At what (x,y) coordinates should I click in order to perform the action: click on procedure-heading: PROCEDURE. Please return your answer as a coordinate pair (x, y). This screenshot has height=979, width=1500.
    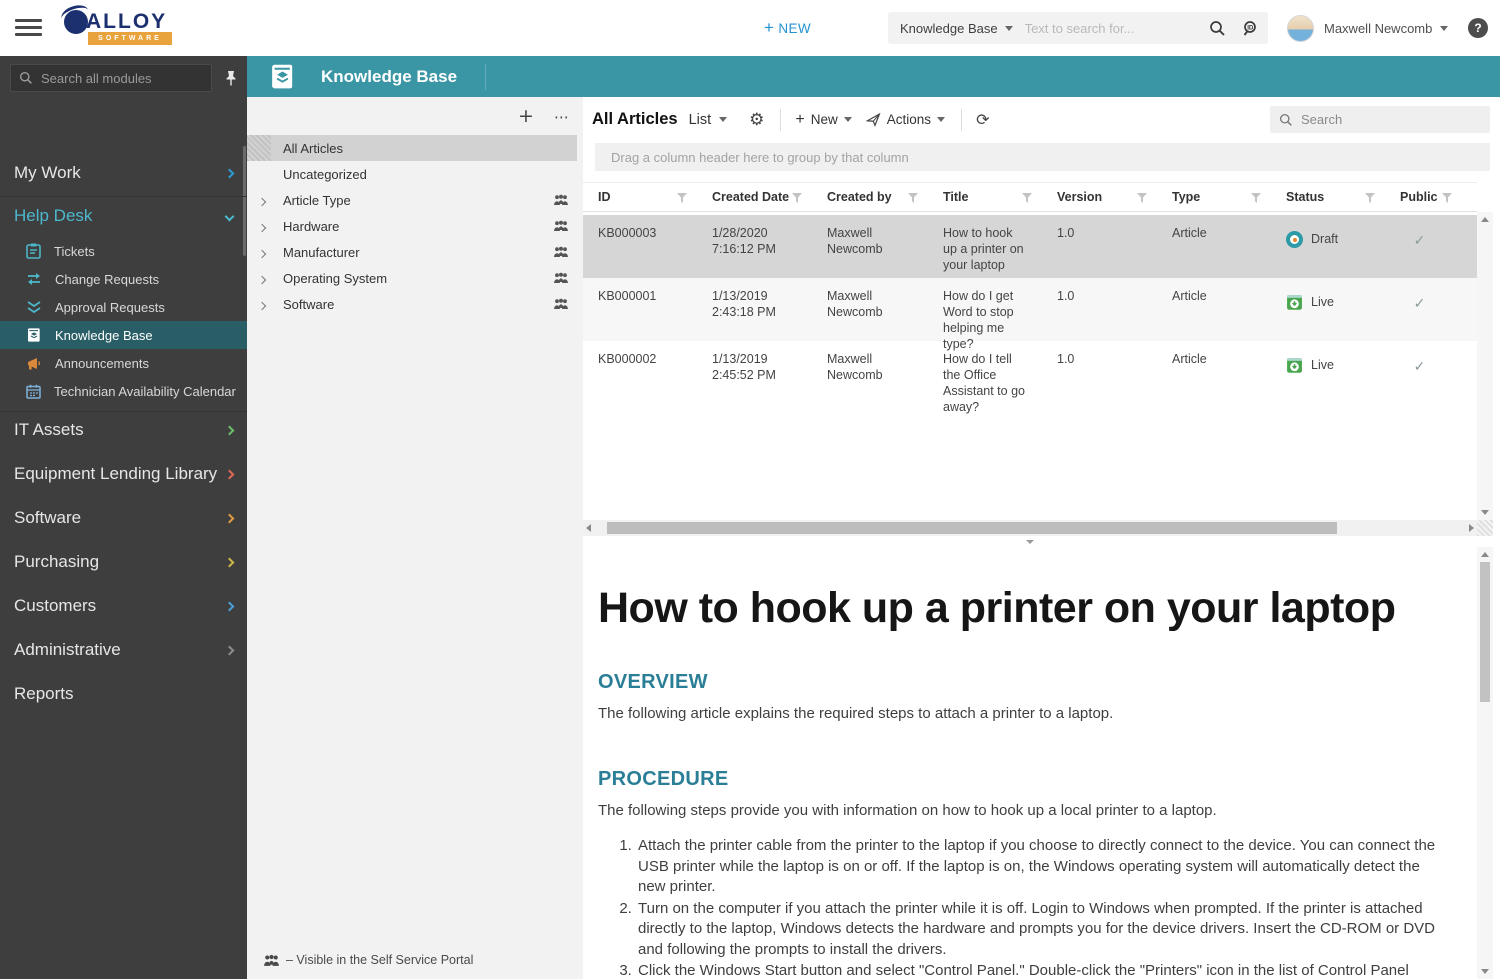
    Looking at the image, I should click on (663, 779).